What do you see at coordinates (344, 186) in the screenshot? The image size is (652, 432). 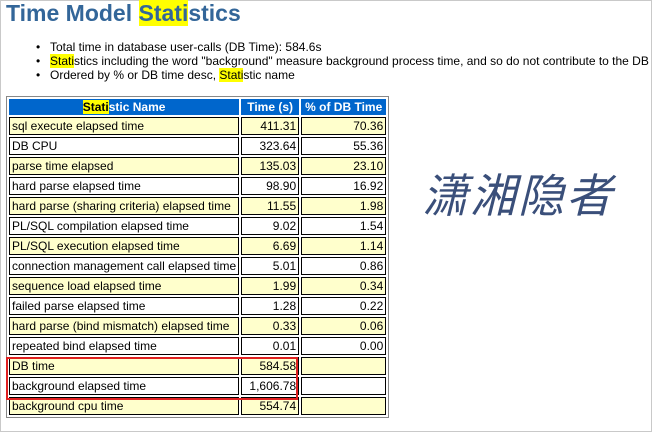 I see `cell-pct-db-time: 16.92` at bounding box center [344, 186].